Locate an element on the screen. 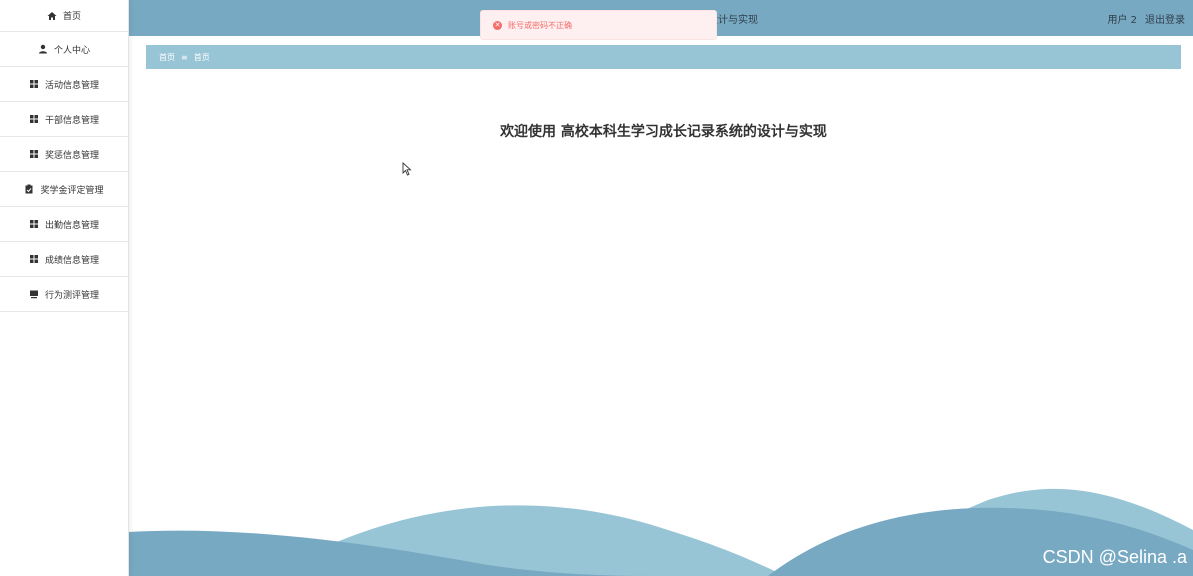 Image resolution: width=1193 pixels, height=576 pixels. sidebar-item-label: 首页 is located at coordinates (71, 17).